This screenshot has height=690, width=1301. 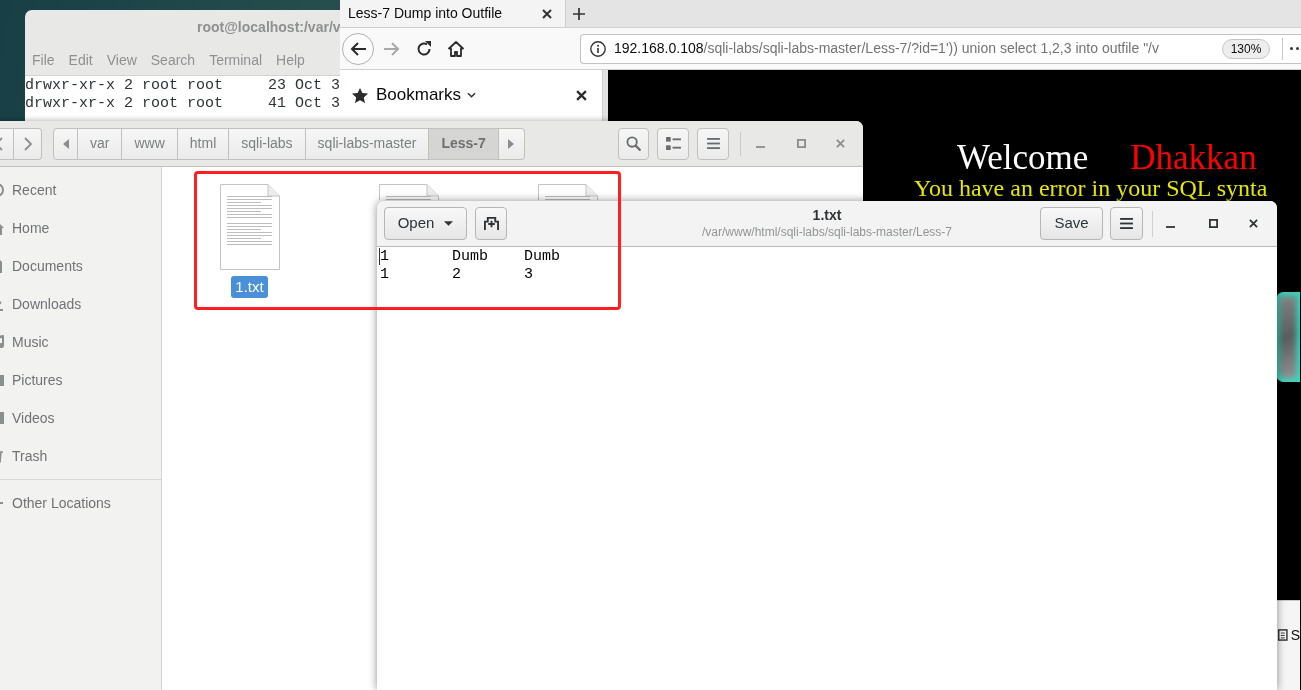 I want to click on zoom-reset-button: 130%, so click(x=1246, y=48).